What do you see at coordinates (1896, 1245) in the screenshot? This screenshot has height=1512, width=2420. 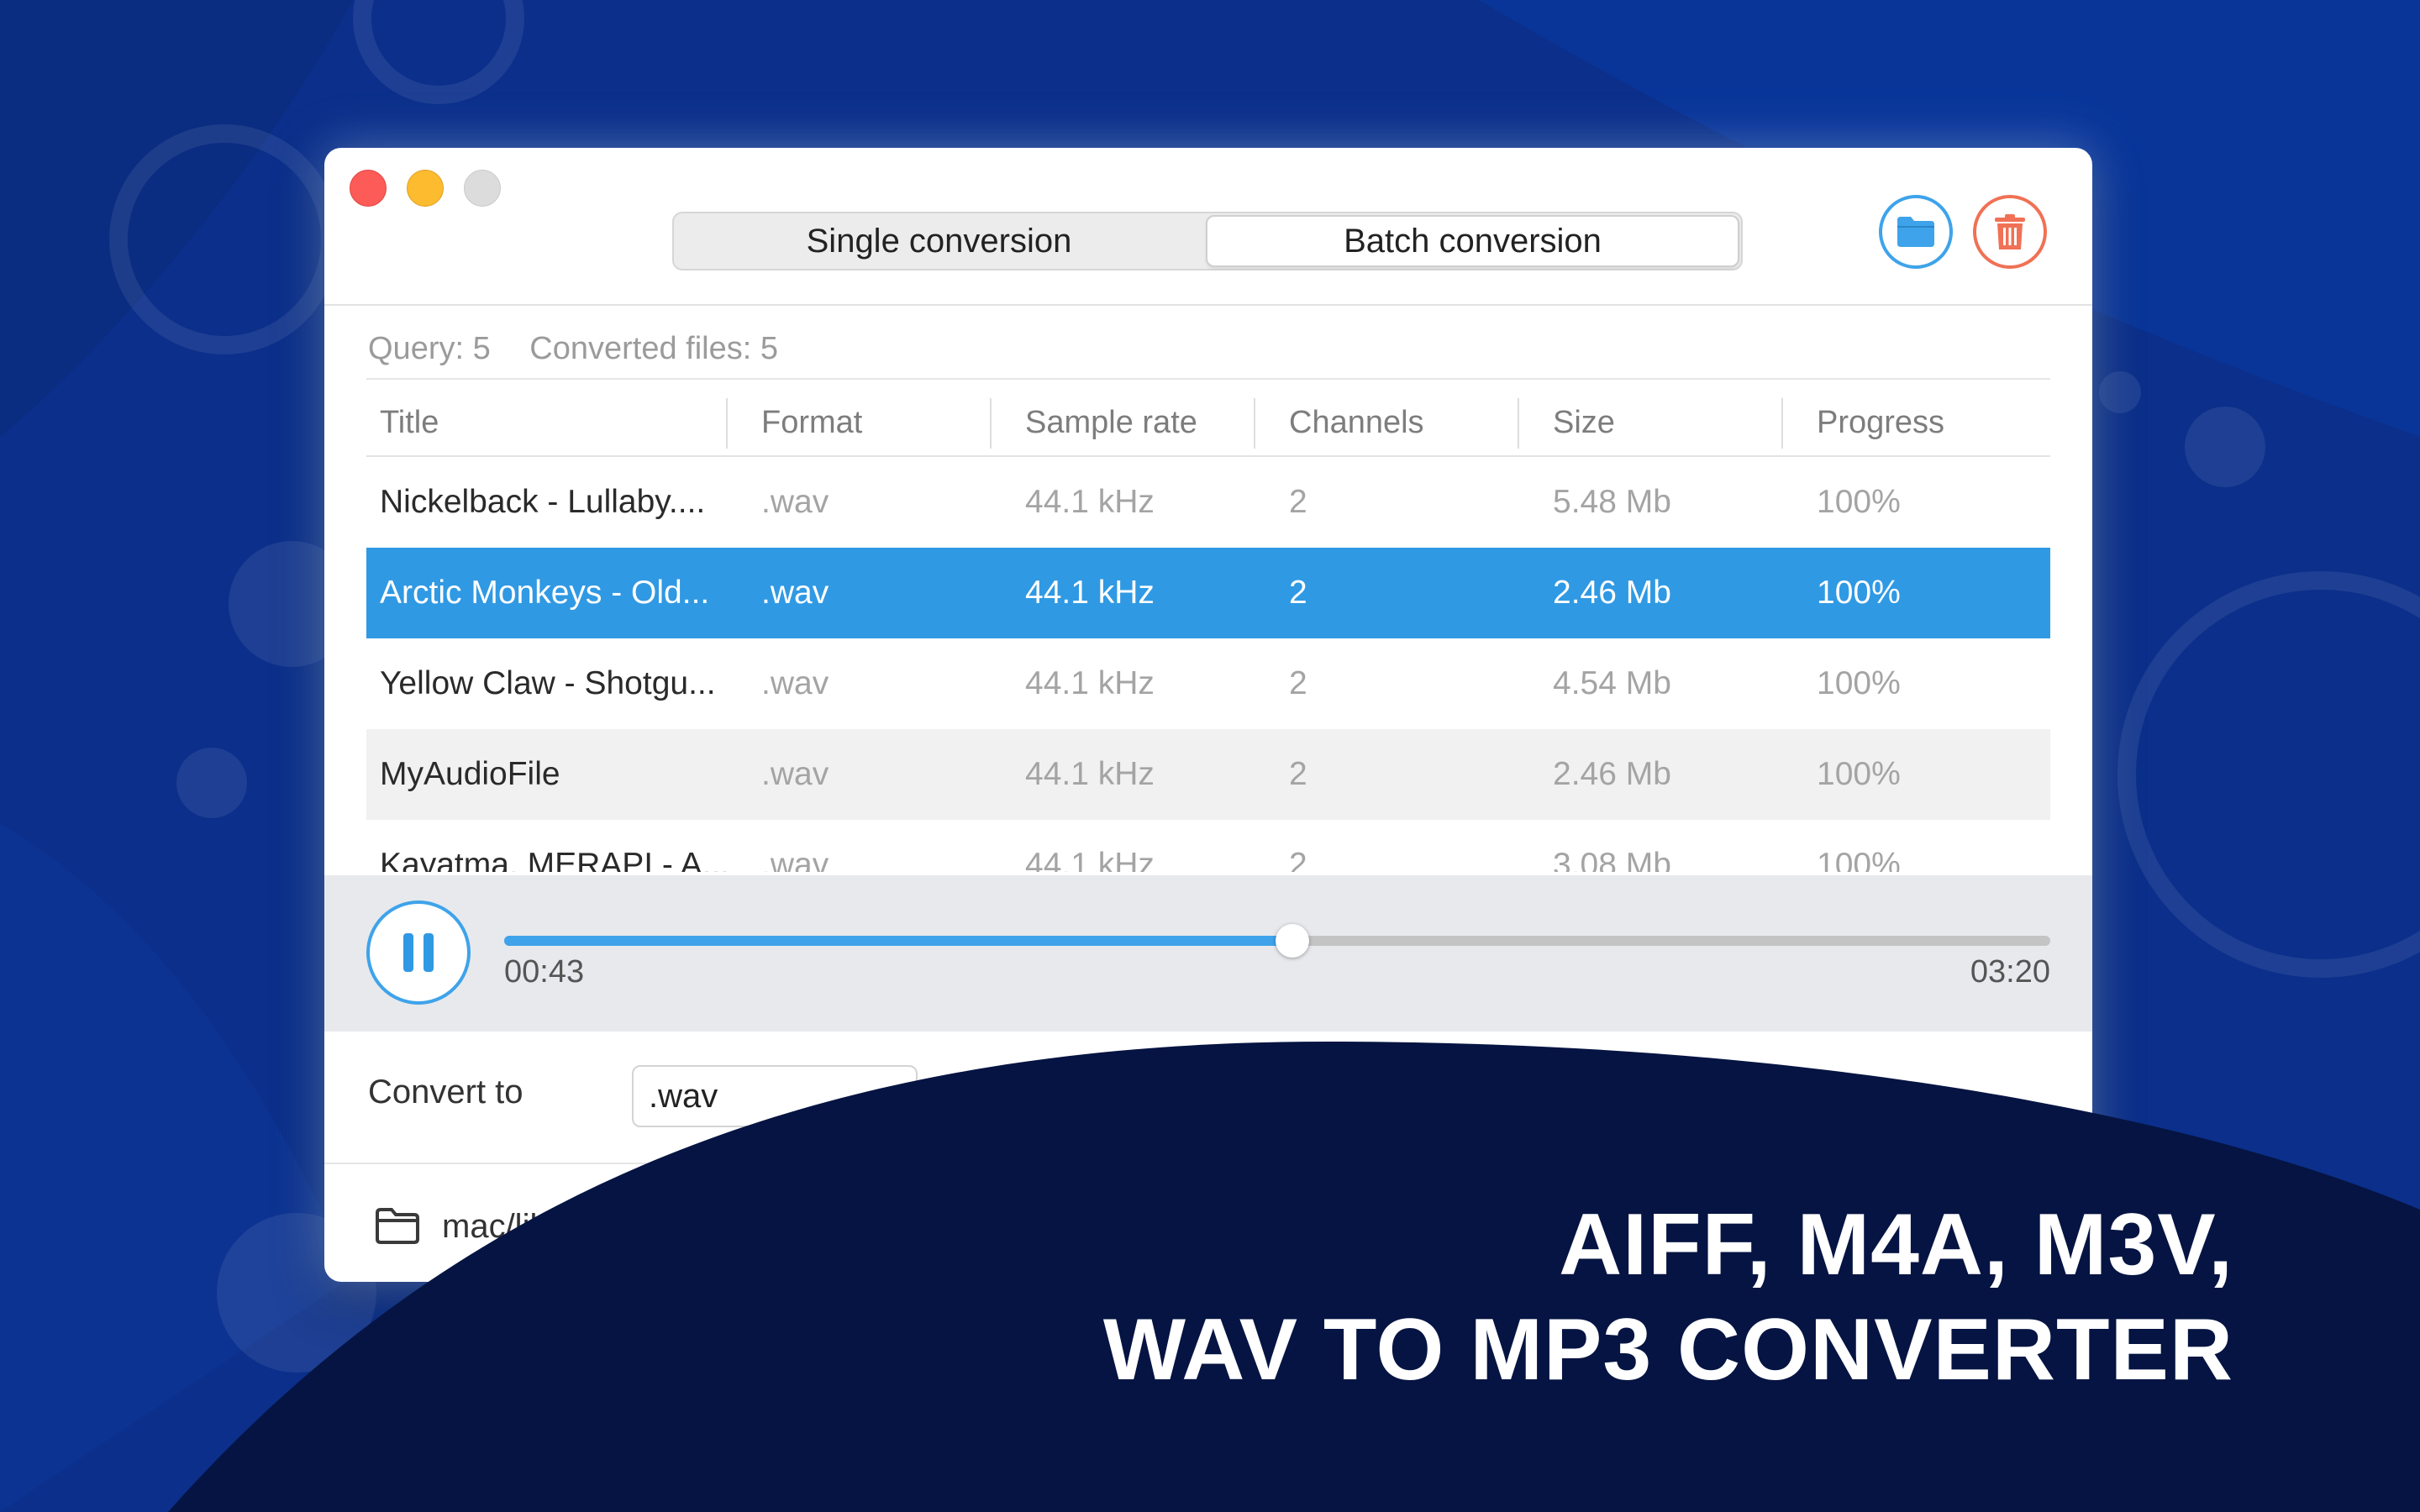 I see `headline-line-1: AIFF, M4A, M3V,` at bounding box center [1896, 1245].